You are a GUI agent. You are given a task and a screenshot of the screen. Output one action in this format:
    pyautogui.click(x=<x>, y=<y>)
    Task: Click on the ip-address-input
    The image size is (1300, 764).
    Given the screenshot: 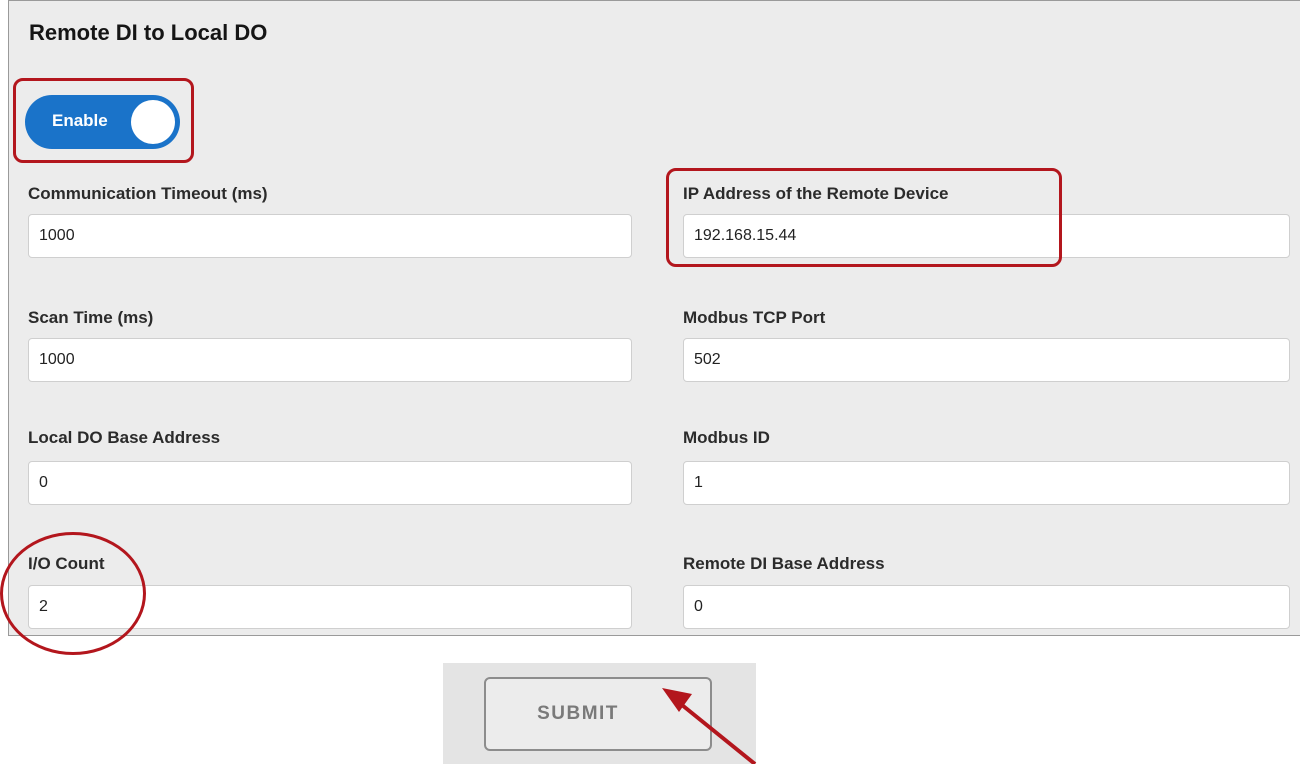 What is the action you would take?
    pyautogui.click(x=986, y=236)
    